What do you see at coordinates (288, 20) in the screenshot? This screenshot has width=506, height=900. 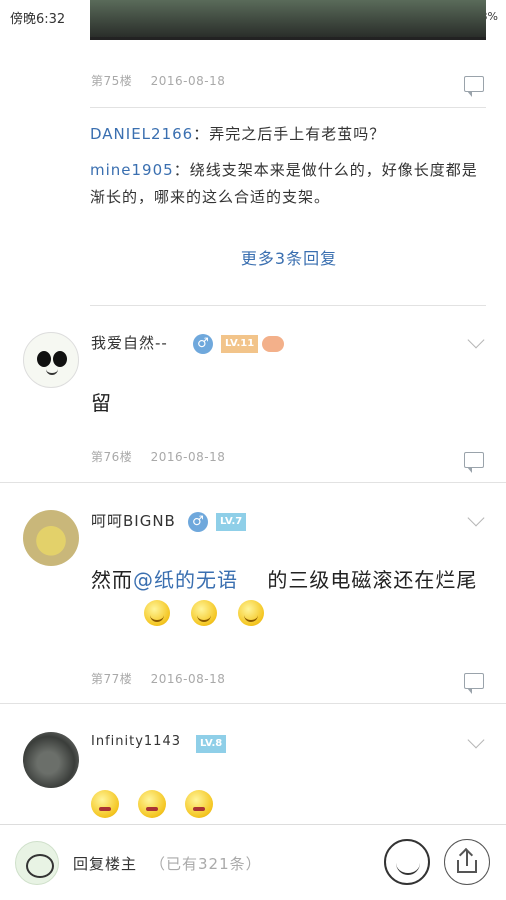 I see `post-image` at bounding box center [288, 20].